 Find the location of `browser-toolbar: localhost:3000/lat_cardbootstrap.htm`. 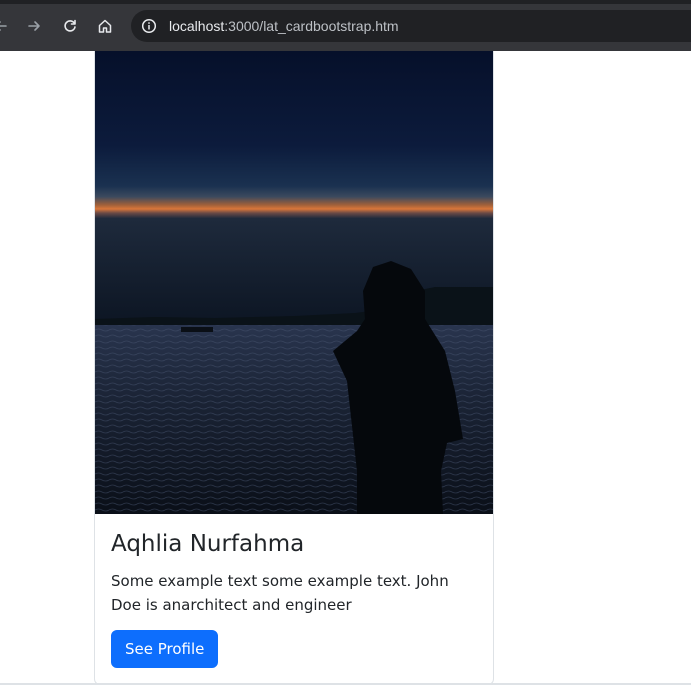

browser-toolbar: localhost:3000/lat_cardbootstrap.htm is located at coordinates (345, 25).